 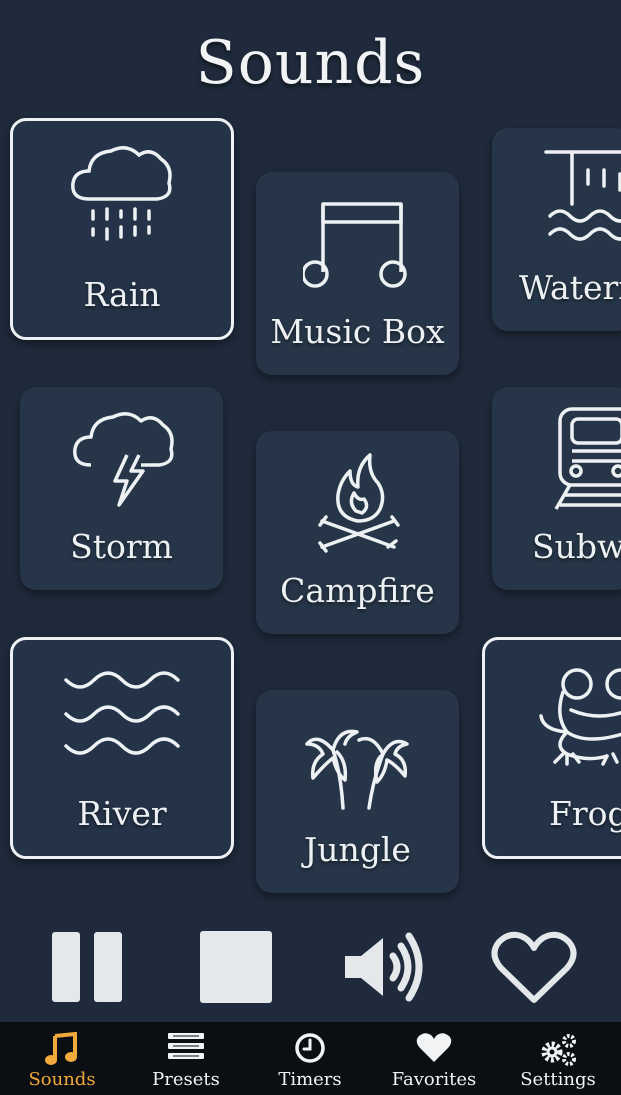 I want to click on sound-tile-river: River, so click(x=122, y=748).